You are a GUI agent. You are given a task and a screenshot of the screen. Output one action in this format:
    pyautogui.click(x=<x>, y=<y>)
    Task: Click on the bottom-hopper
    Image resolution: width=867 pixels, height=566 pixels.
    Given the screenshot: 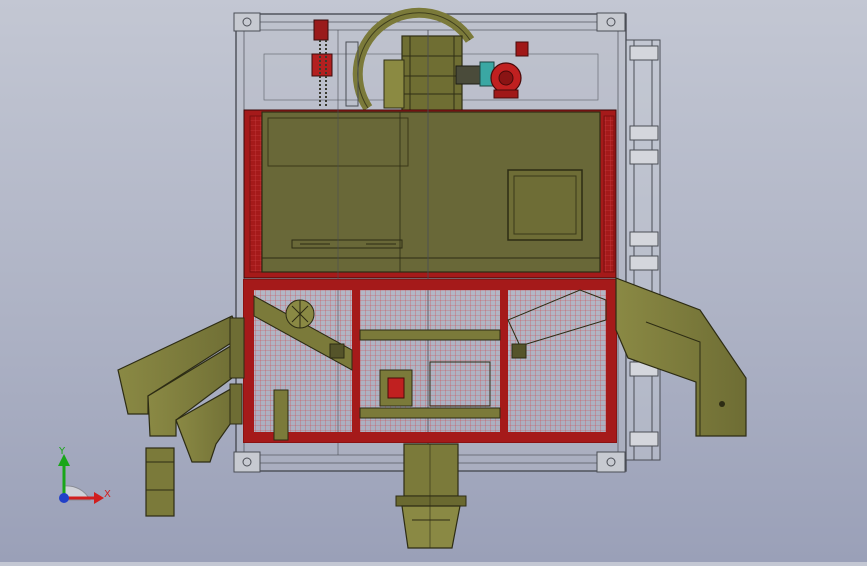 What is the action you would take?
    pyautogui.click(x=431, y=496)
    